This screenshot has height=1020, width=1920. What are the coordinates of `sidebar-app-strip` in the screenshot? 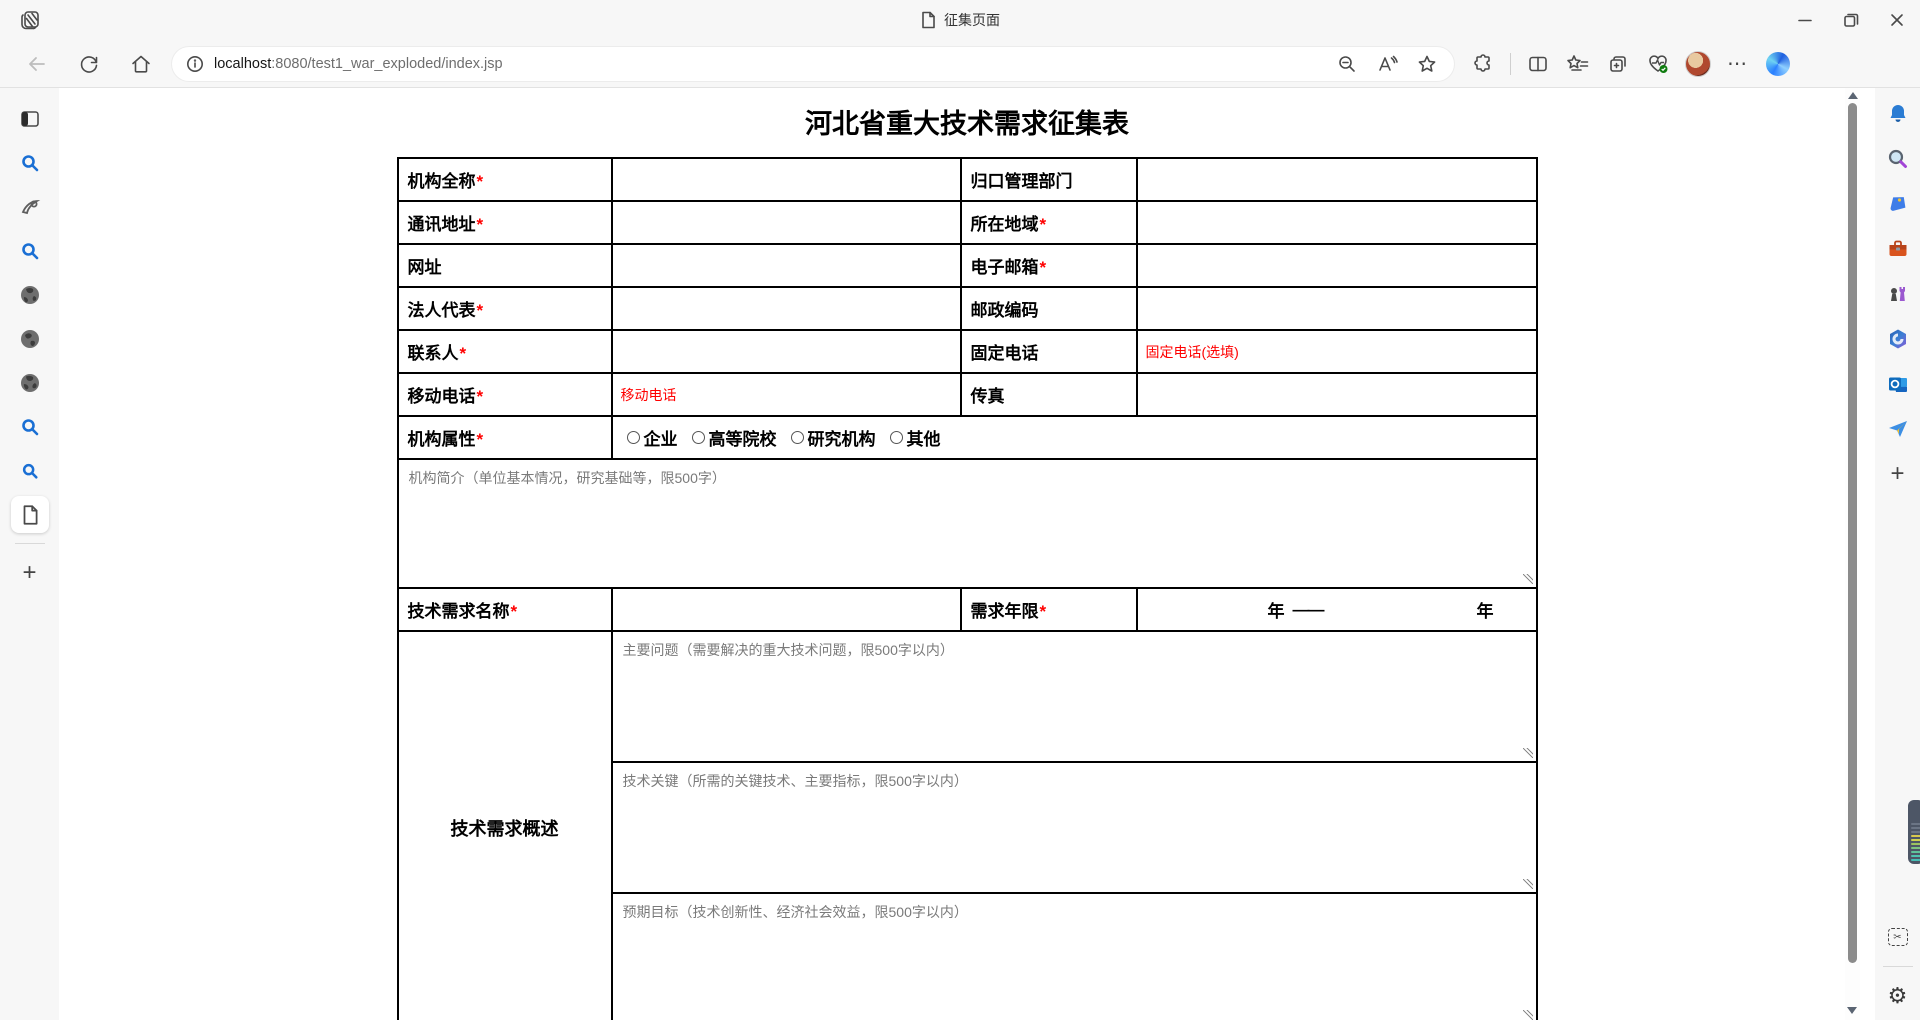 It's located at (1914, 832).